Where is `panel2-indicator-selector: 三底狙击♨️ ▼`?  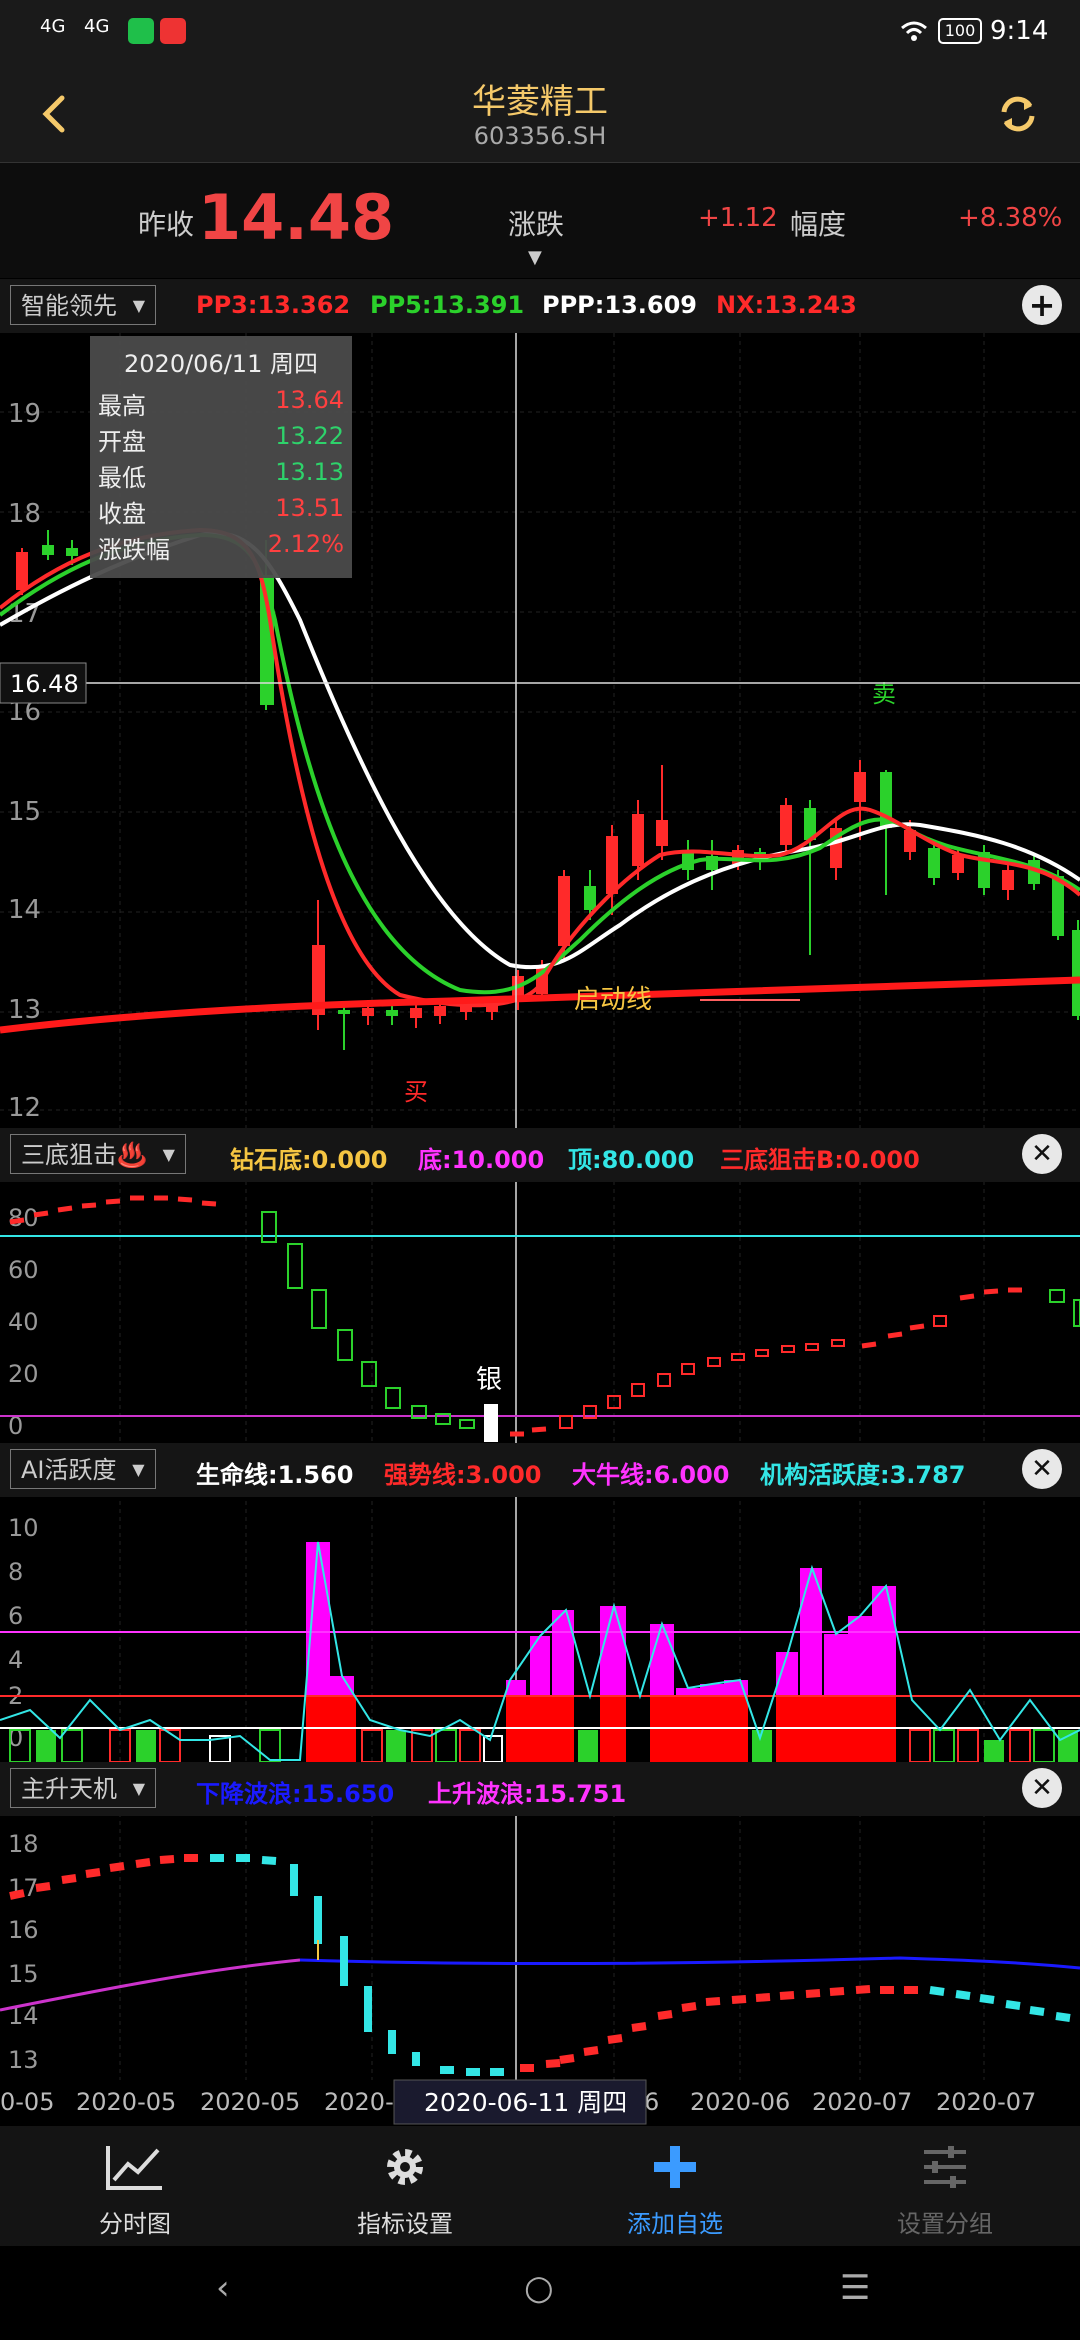 panel2-indicator-selector: 三底狙击♨️ ▼ is located at coordinates (98, 1154).